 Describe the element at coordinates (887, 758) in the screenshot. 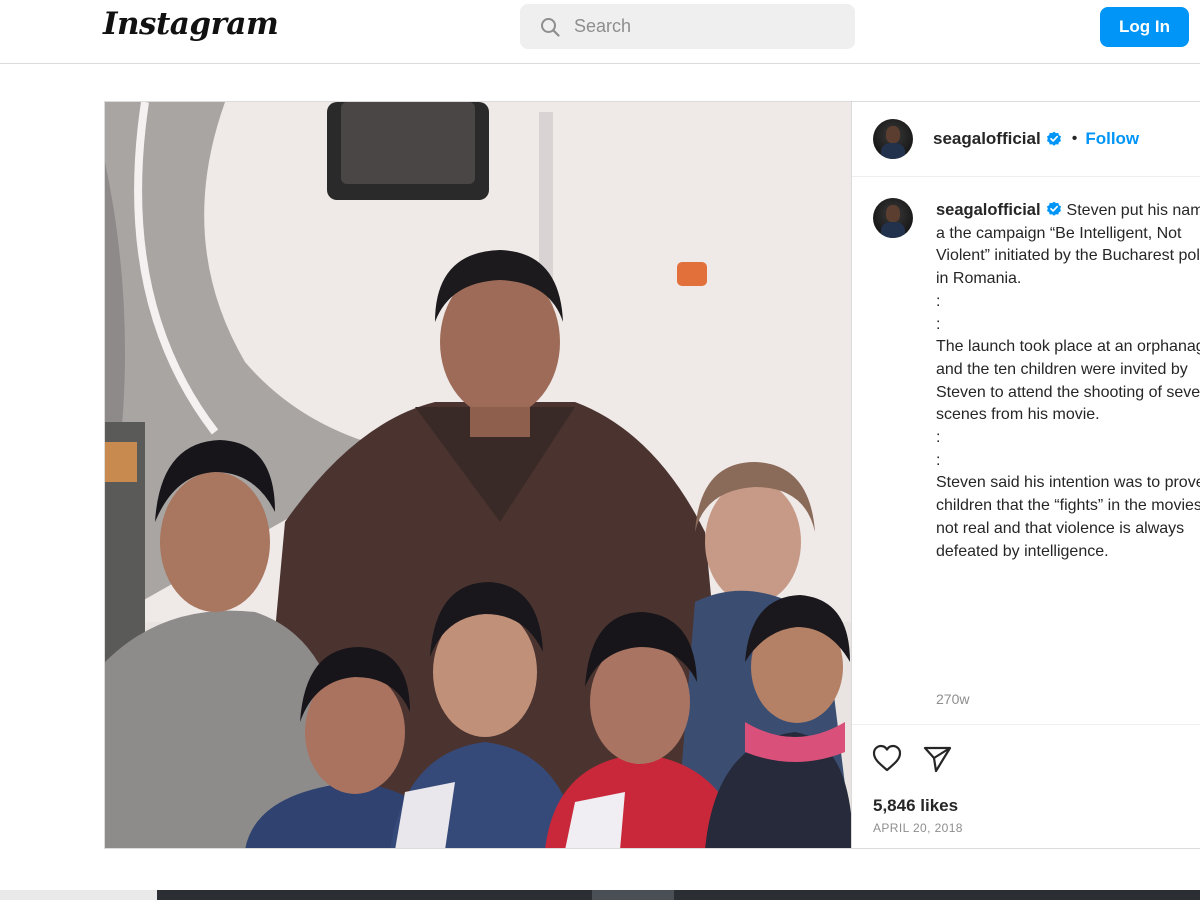

I see `heart-icon` at that location.